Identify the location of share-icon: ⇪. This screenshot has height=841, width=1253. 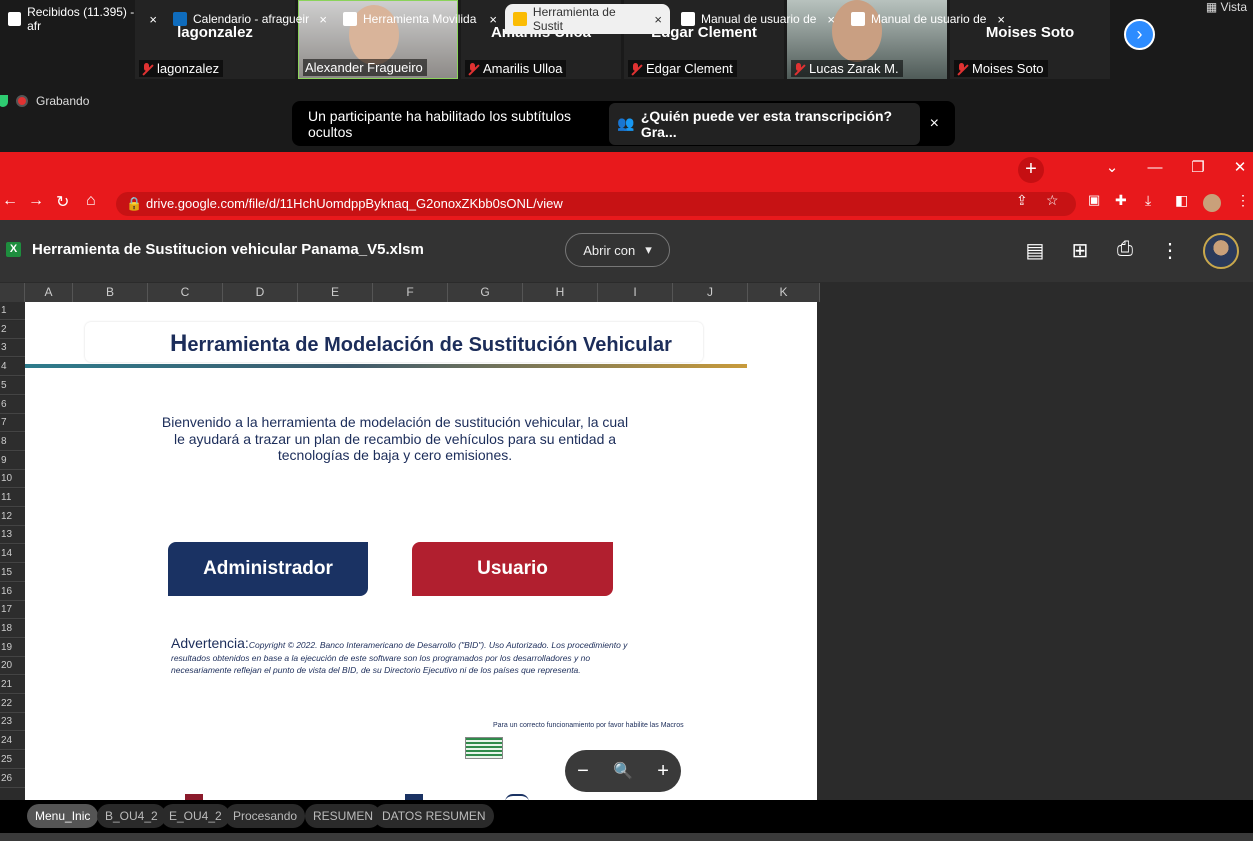
(1022, 200).